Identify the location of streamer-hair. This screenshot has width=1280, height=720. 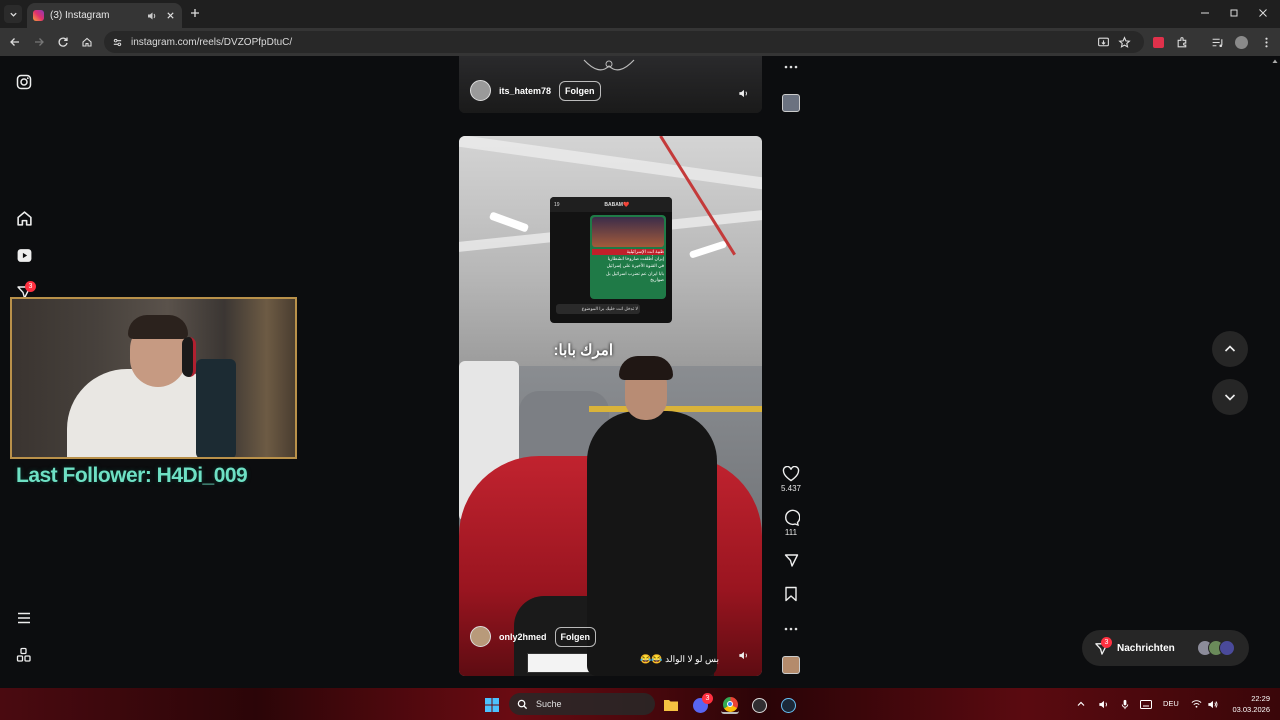
(158, 327).